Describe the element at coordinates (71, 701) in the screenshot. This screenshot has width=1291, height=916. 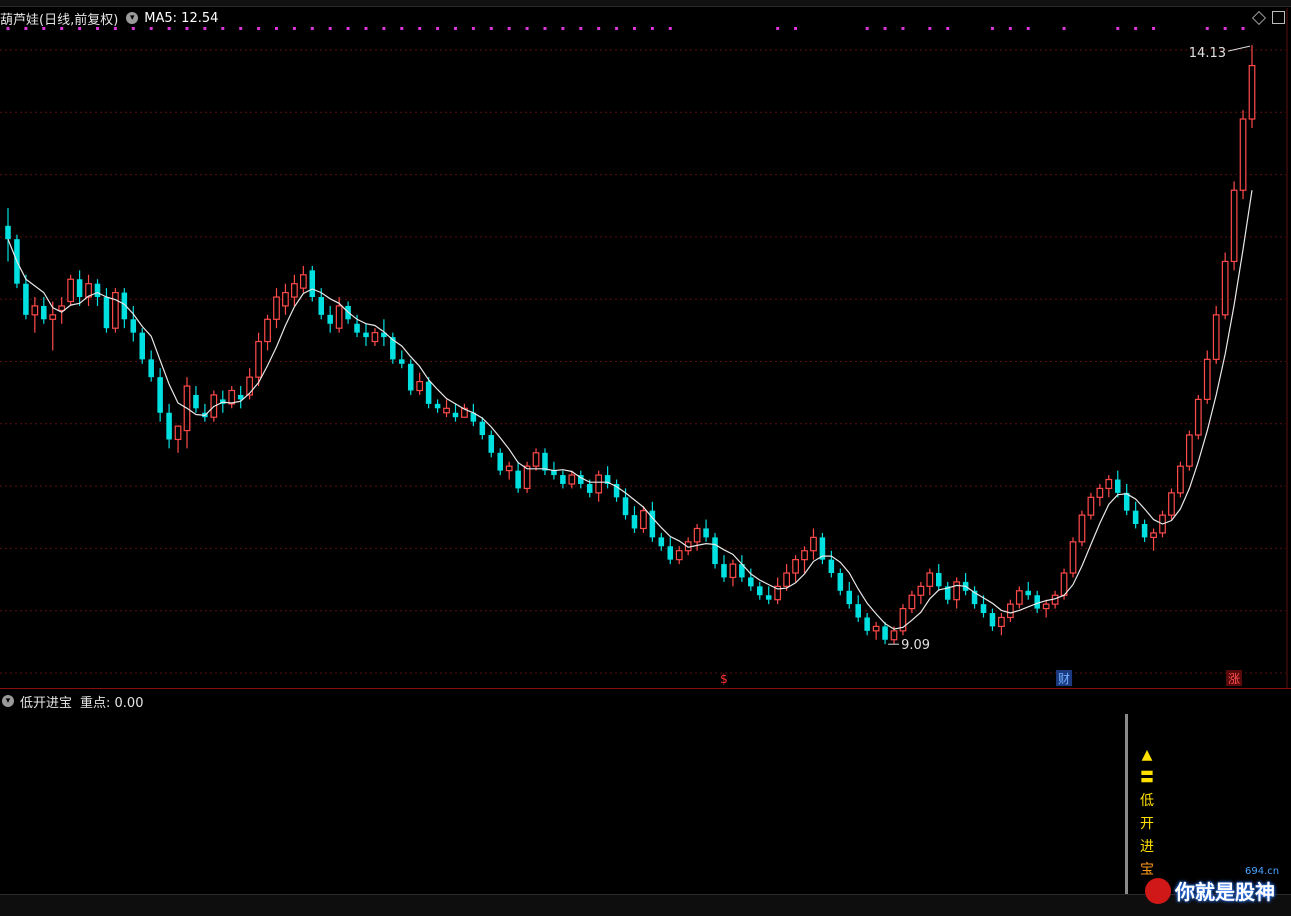
I see `sub-indicator-header: ▾ 低开进宝 重点: 0.00` at that location.